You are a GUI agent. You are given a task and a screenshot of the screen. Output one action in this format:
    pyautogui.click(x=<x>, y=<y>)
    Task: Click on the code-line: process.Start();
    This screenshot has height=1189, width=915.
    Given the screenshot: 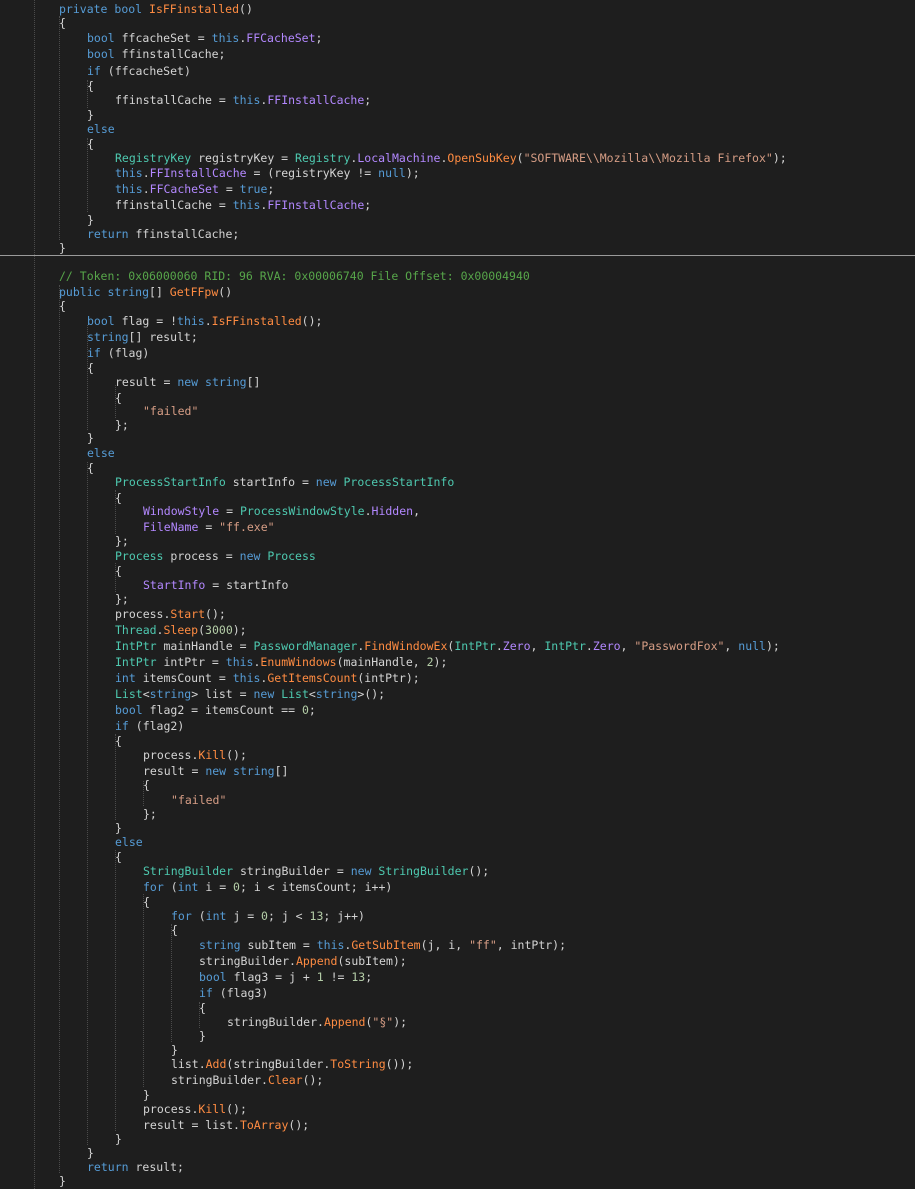 What is the action you would take?
    pyautogui.click(x=170, y=614)
    